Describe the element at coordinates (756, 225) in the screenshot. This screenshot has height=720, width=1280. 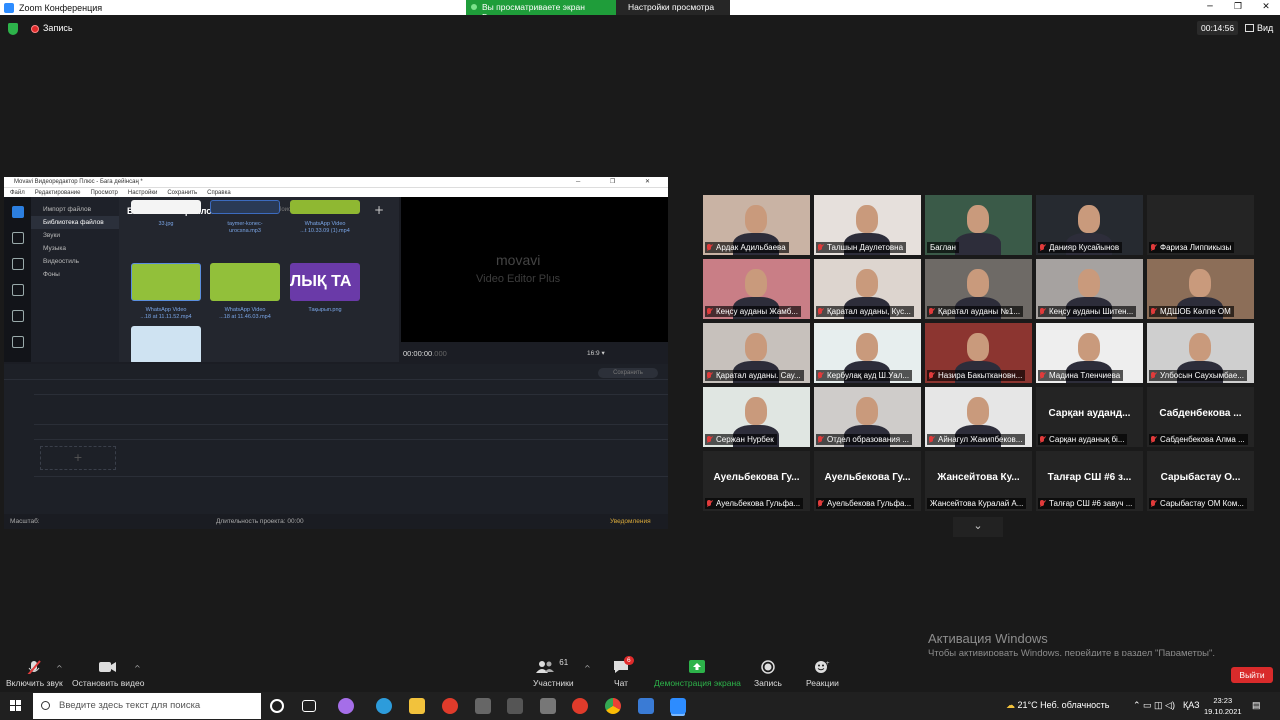
I see `participant-tile: Ардак Адильбаева` at that location.